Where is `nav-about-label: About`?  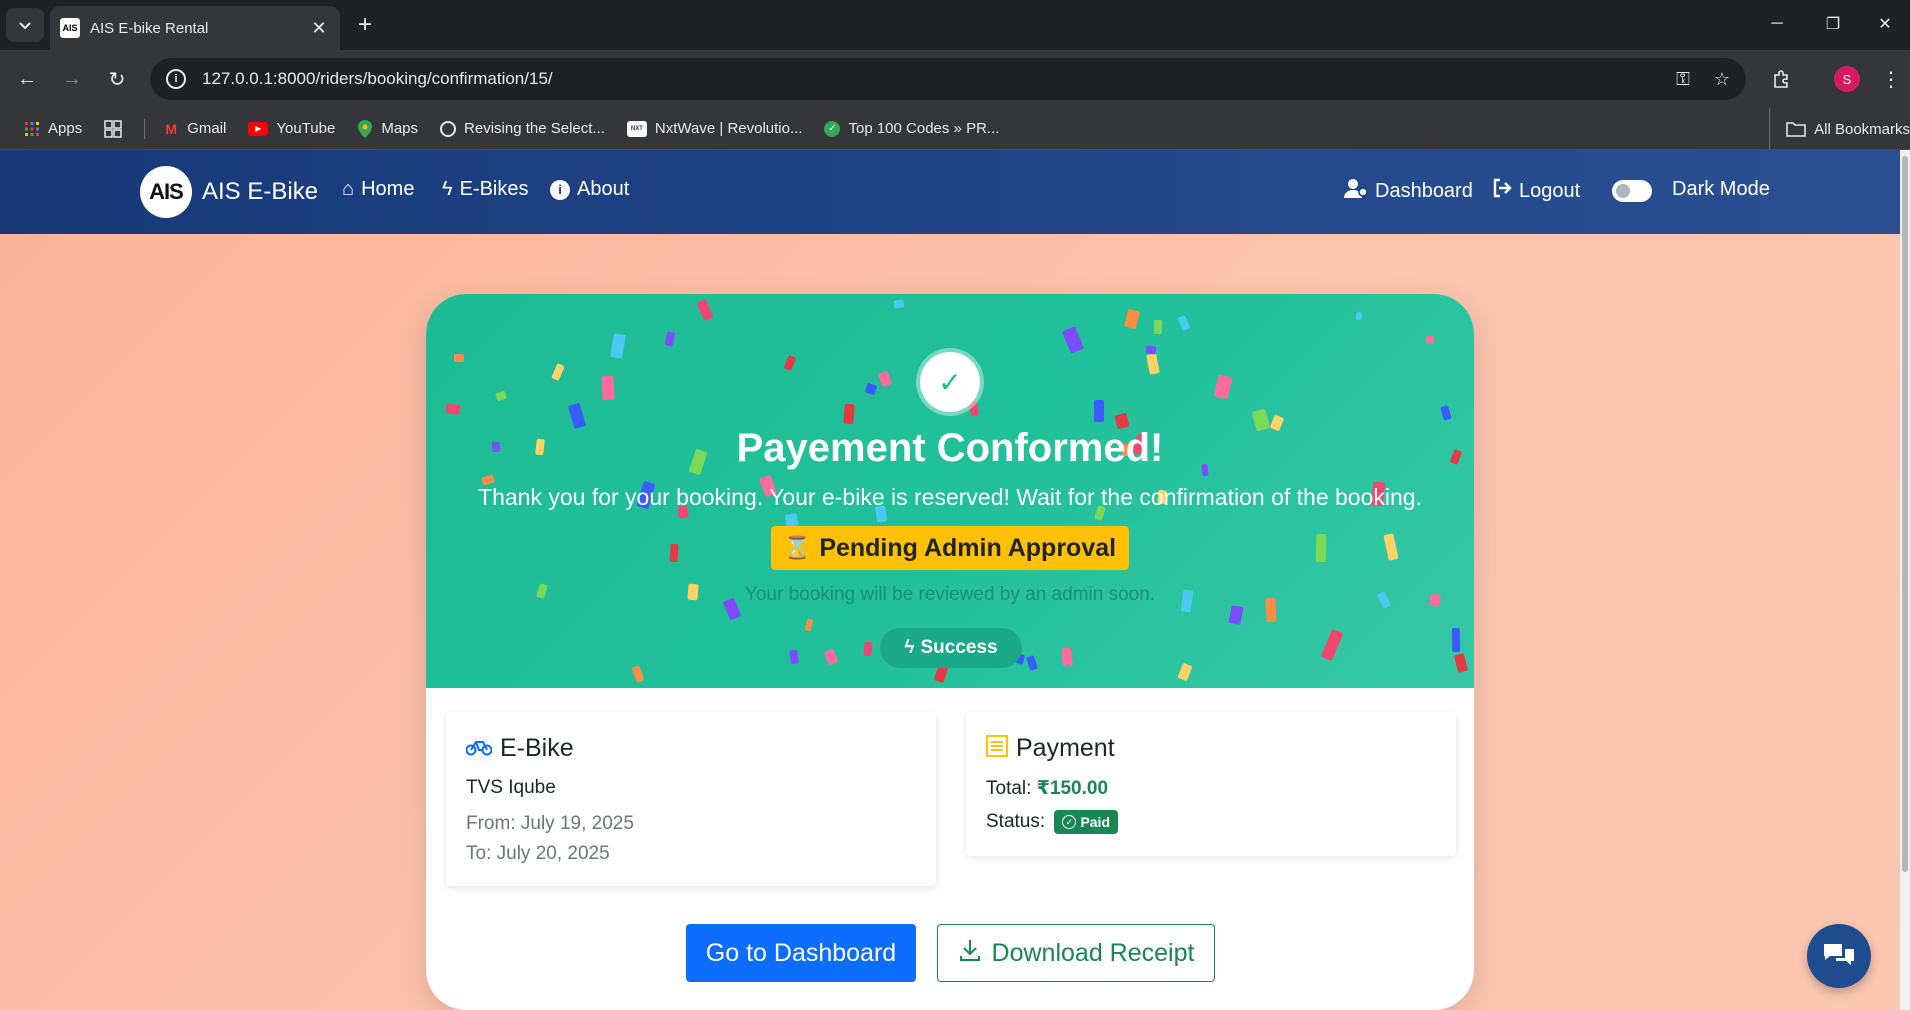
nav-about-label: About is located at coordinates (603, 189).